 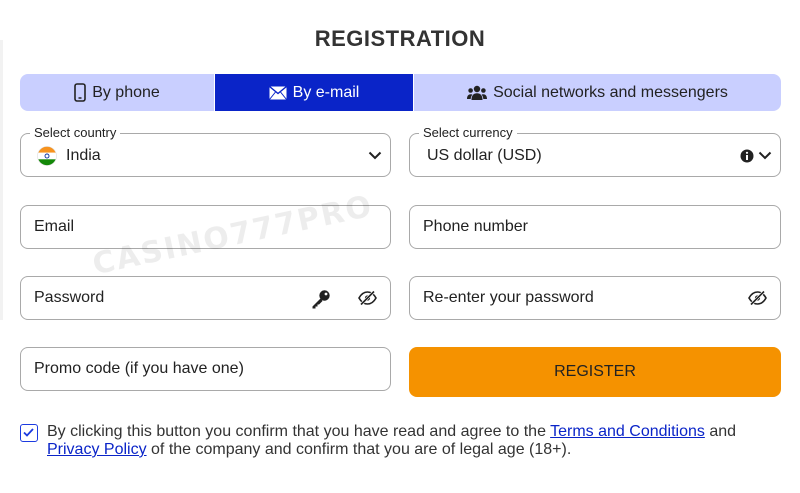 What do you see at coordinates (80, 92) in the screenshot?
I see `smartphone-icon` at bounding box center [80, 92].